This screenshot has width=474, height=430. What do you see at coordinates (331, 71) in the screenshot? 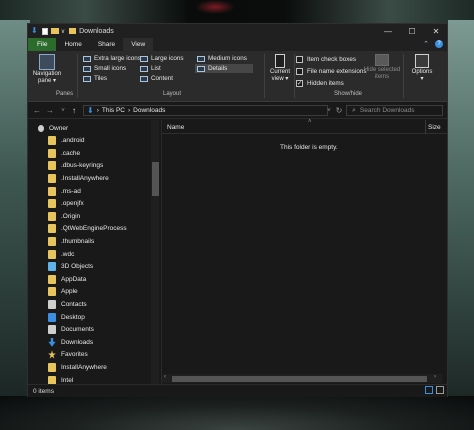
I see `file-name-extensions-toggle: File name extensions` at bounding box center [331, 71].